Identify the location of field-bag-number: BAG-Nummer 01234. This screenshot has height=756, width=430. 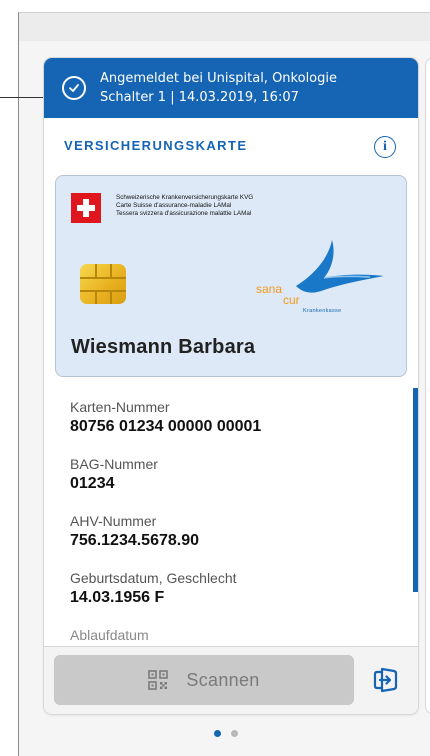
(165, 475).